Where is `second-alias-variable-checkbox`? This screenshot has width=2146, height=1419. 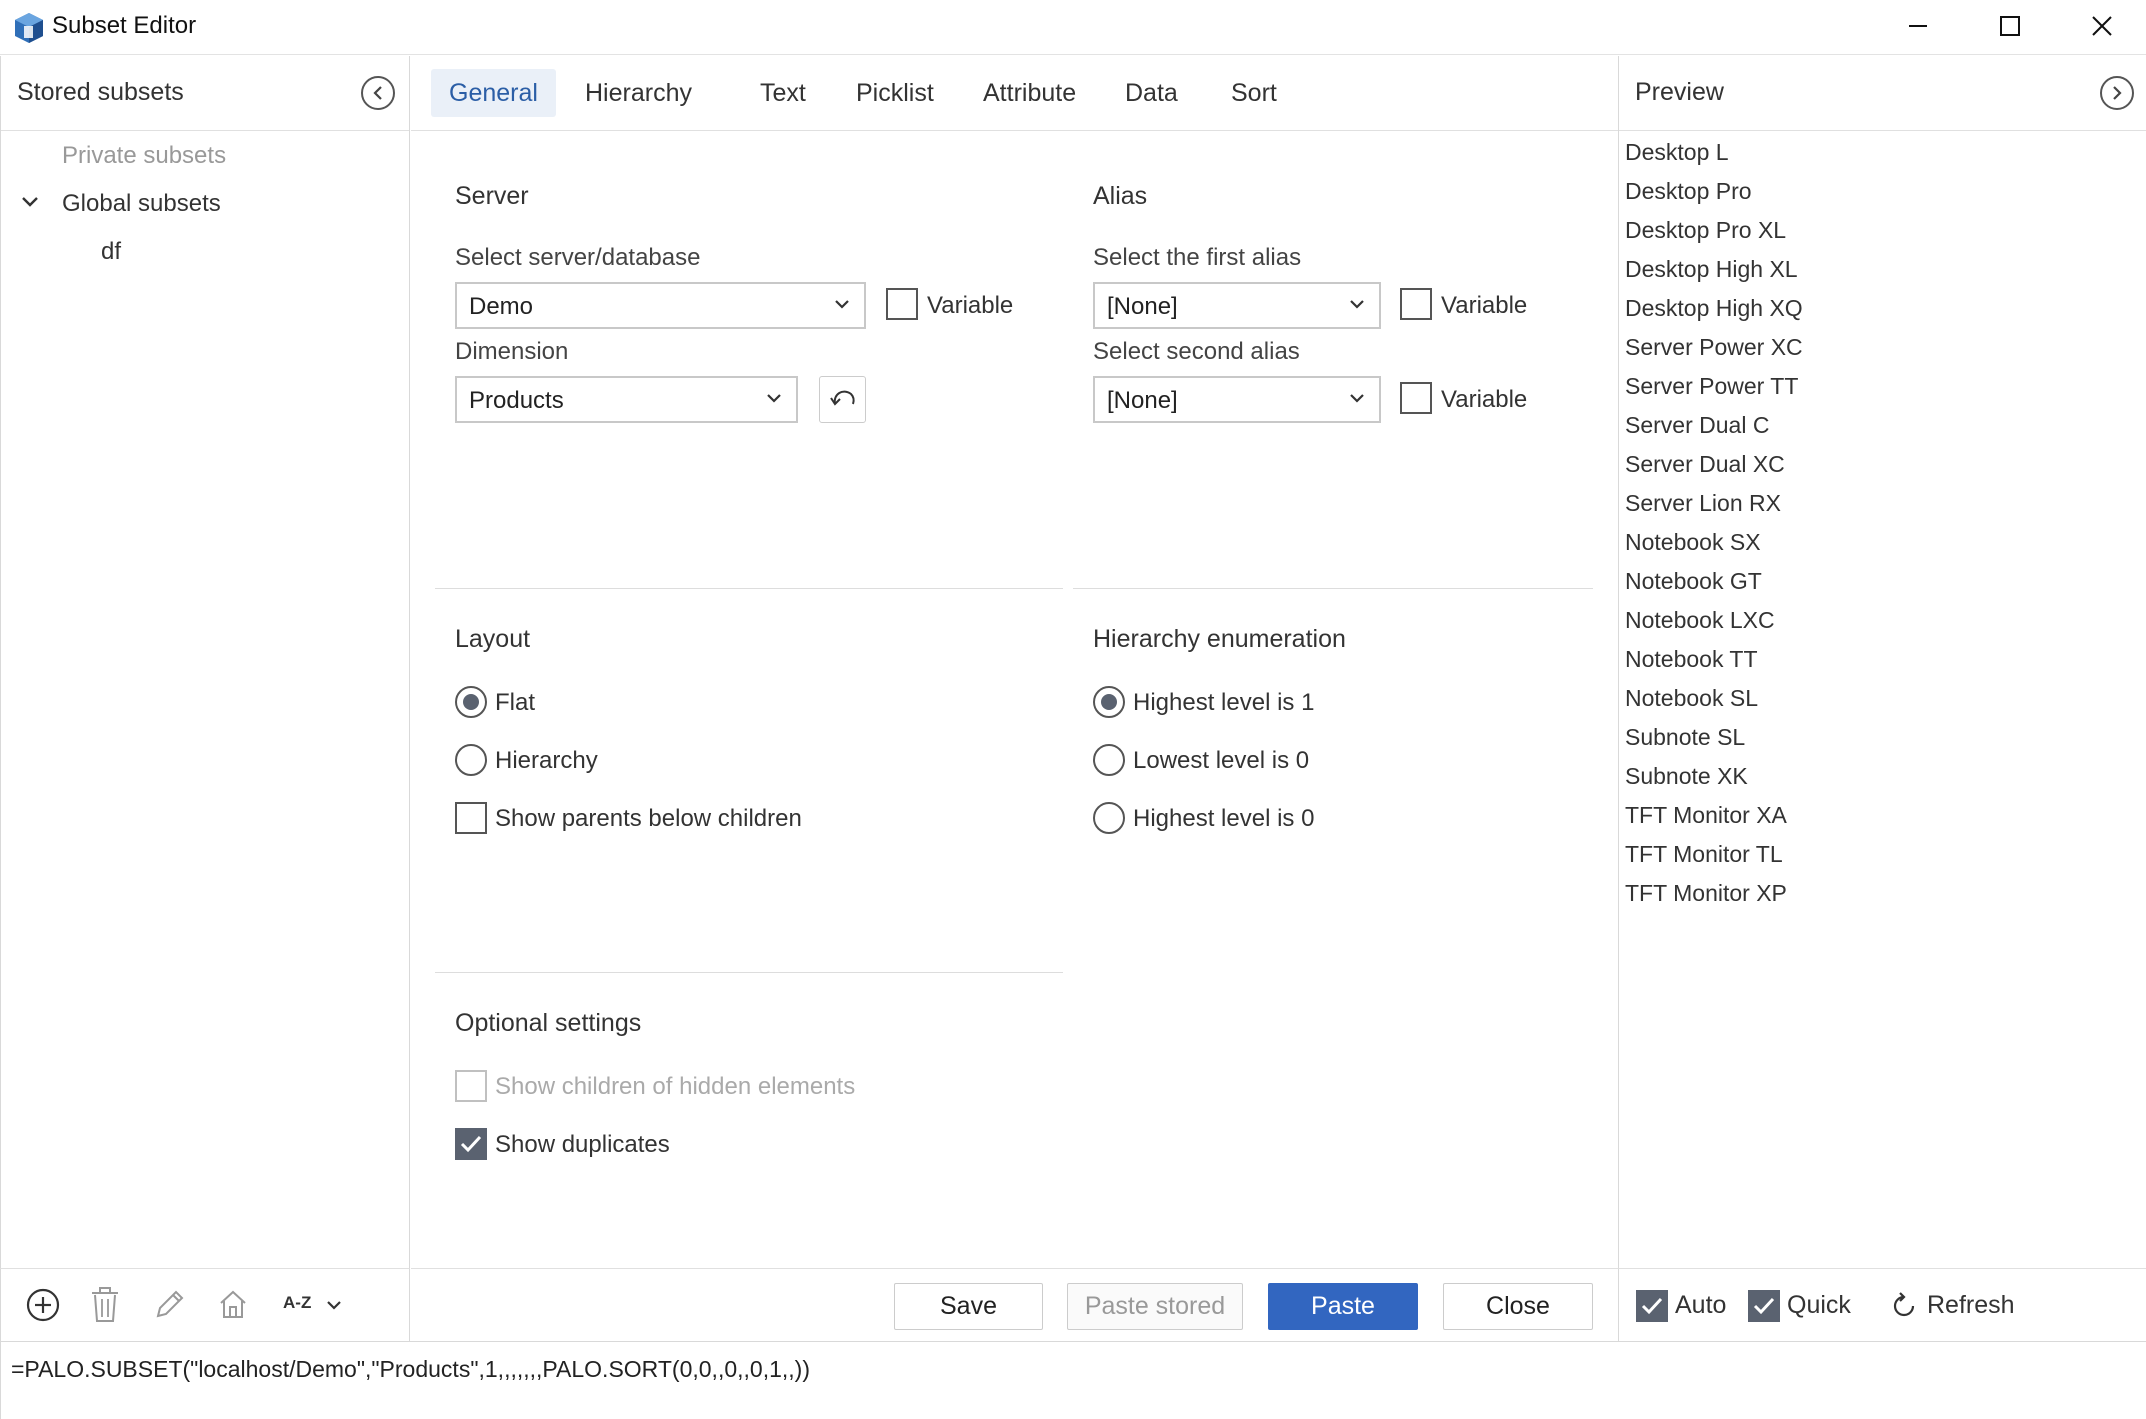
second-alias-variable-checkbox is located at coordinates (1416, 398).